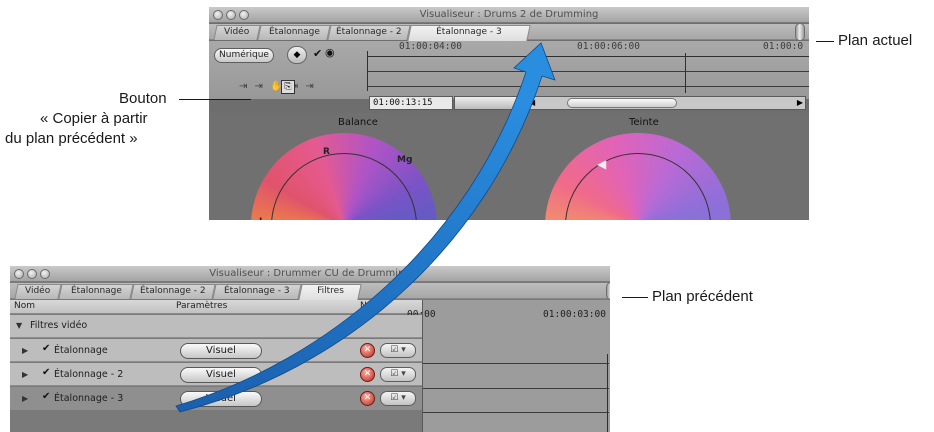 The height and width of the screenshot is (432, 934). What do you see at coordinates (94, 118) in the screenshot?
I see `button-callout-line2: « Copier à partir` at bounding box center [94, 118].